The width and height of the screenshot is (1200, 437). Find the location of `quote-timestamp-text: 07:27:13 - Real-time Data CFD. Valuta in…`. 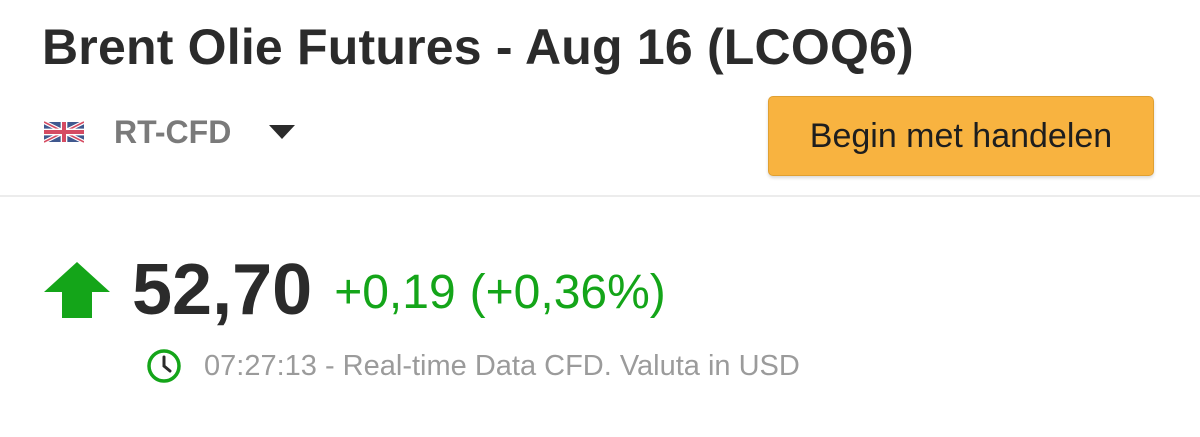

quote-timestamp-text: 07:27:13 - Real-time Data CFD. Valuta in… is located at coordinates (502, 366).